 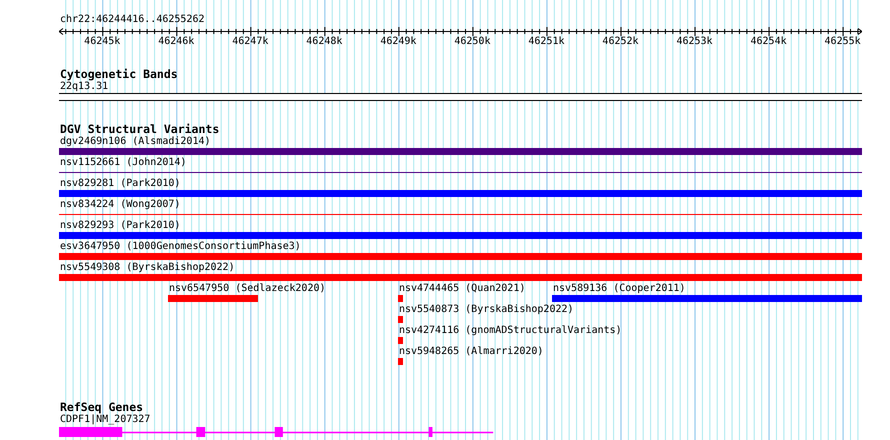 What do you see at coordinates (119, 74) in the screenshot?
I see `track-title: Cytogenetic Bands` at bounding box center [119, 74].